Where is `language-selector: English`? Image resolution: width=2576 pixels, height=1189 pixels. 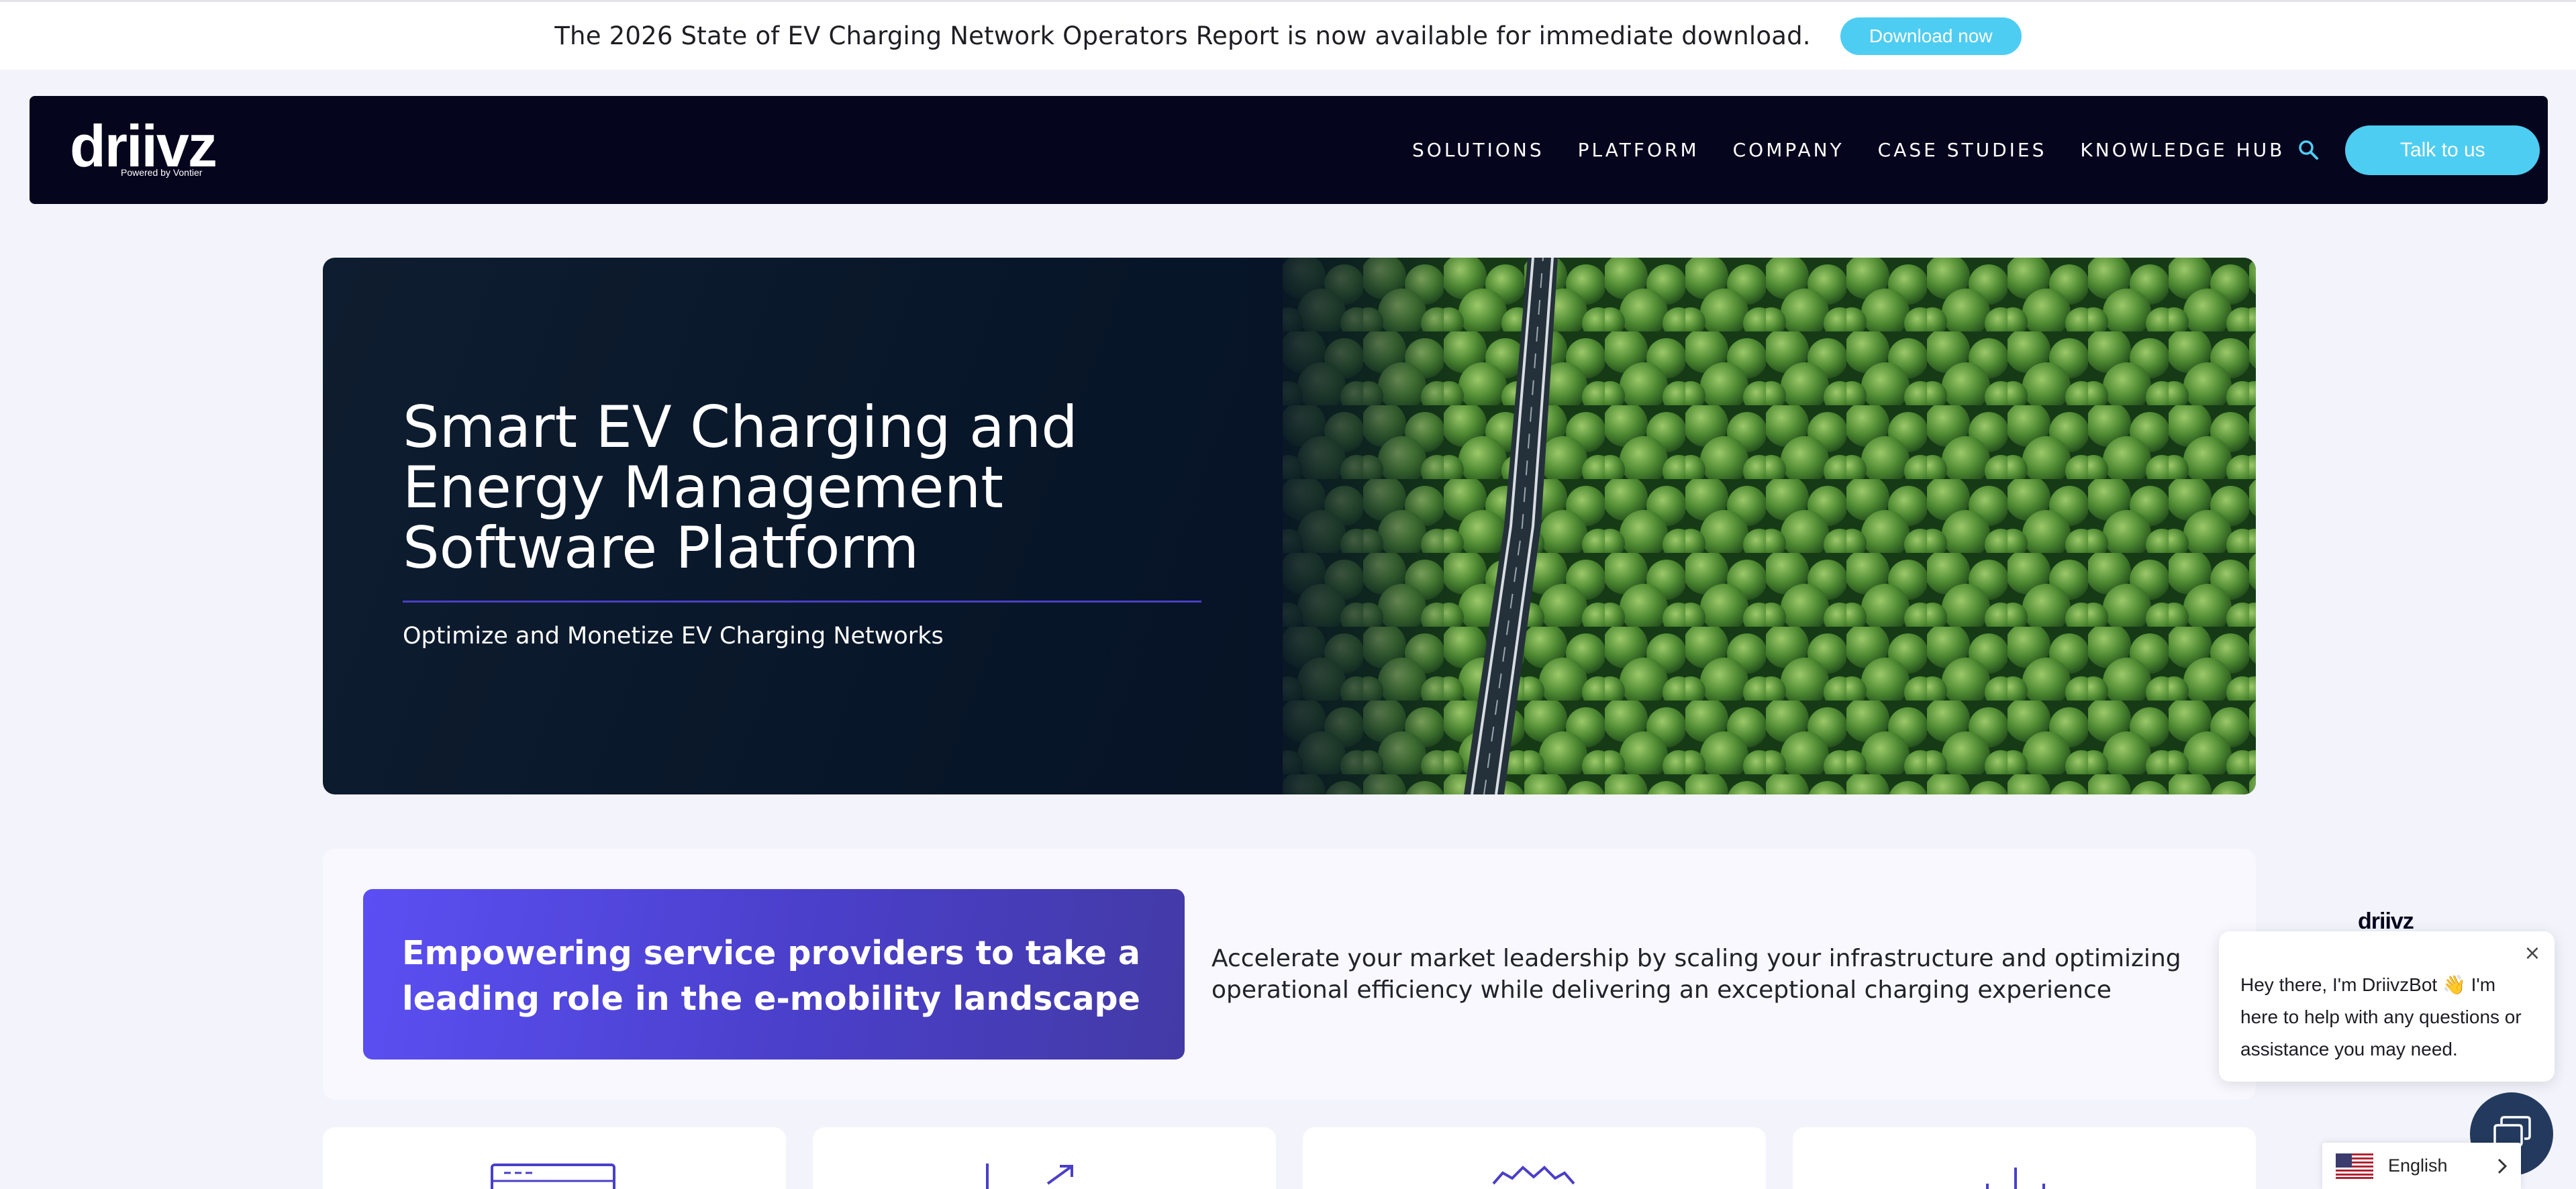 language-selector: English is located at coordinates (2421, 1166).